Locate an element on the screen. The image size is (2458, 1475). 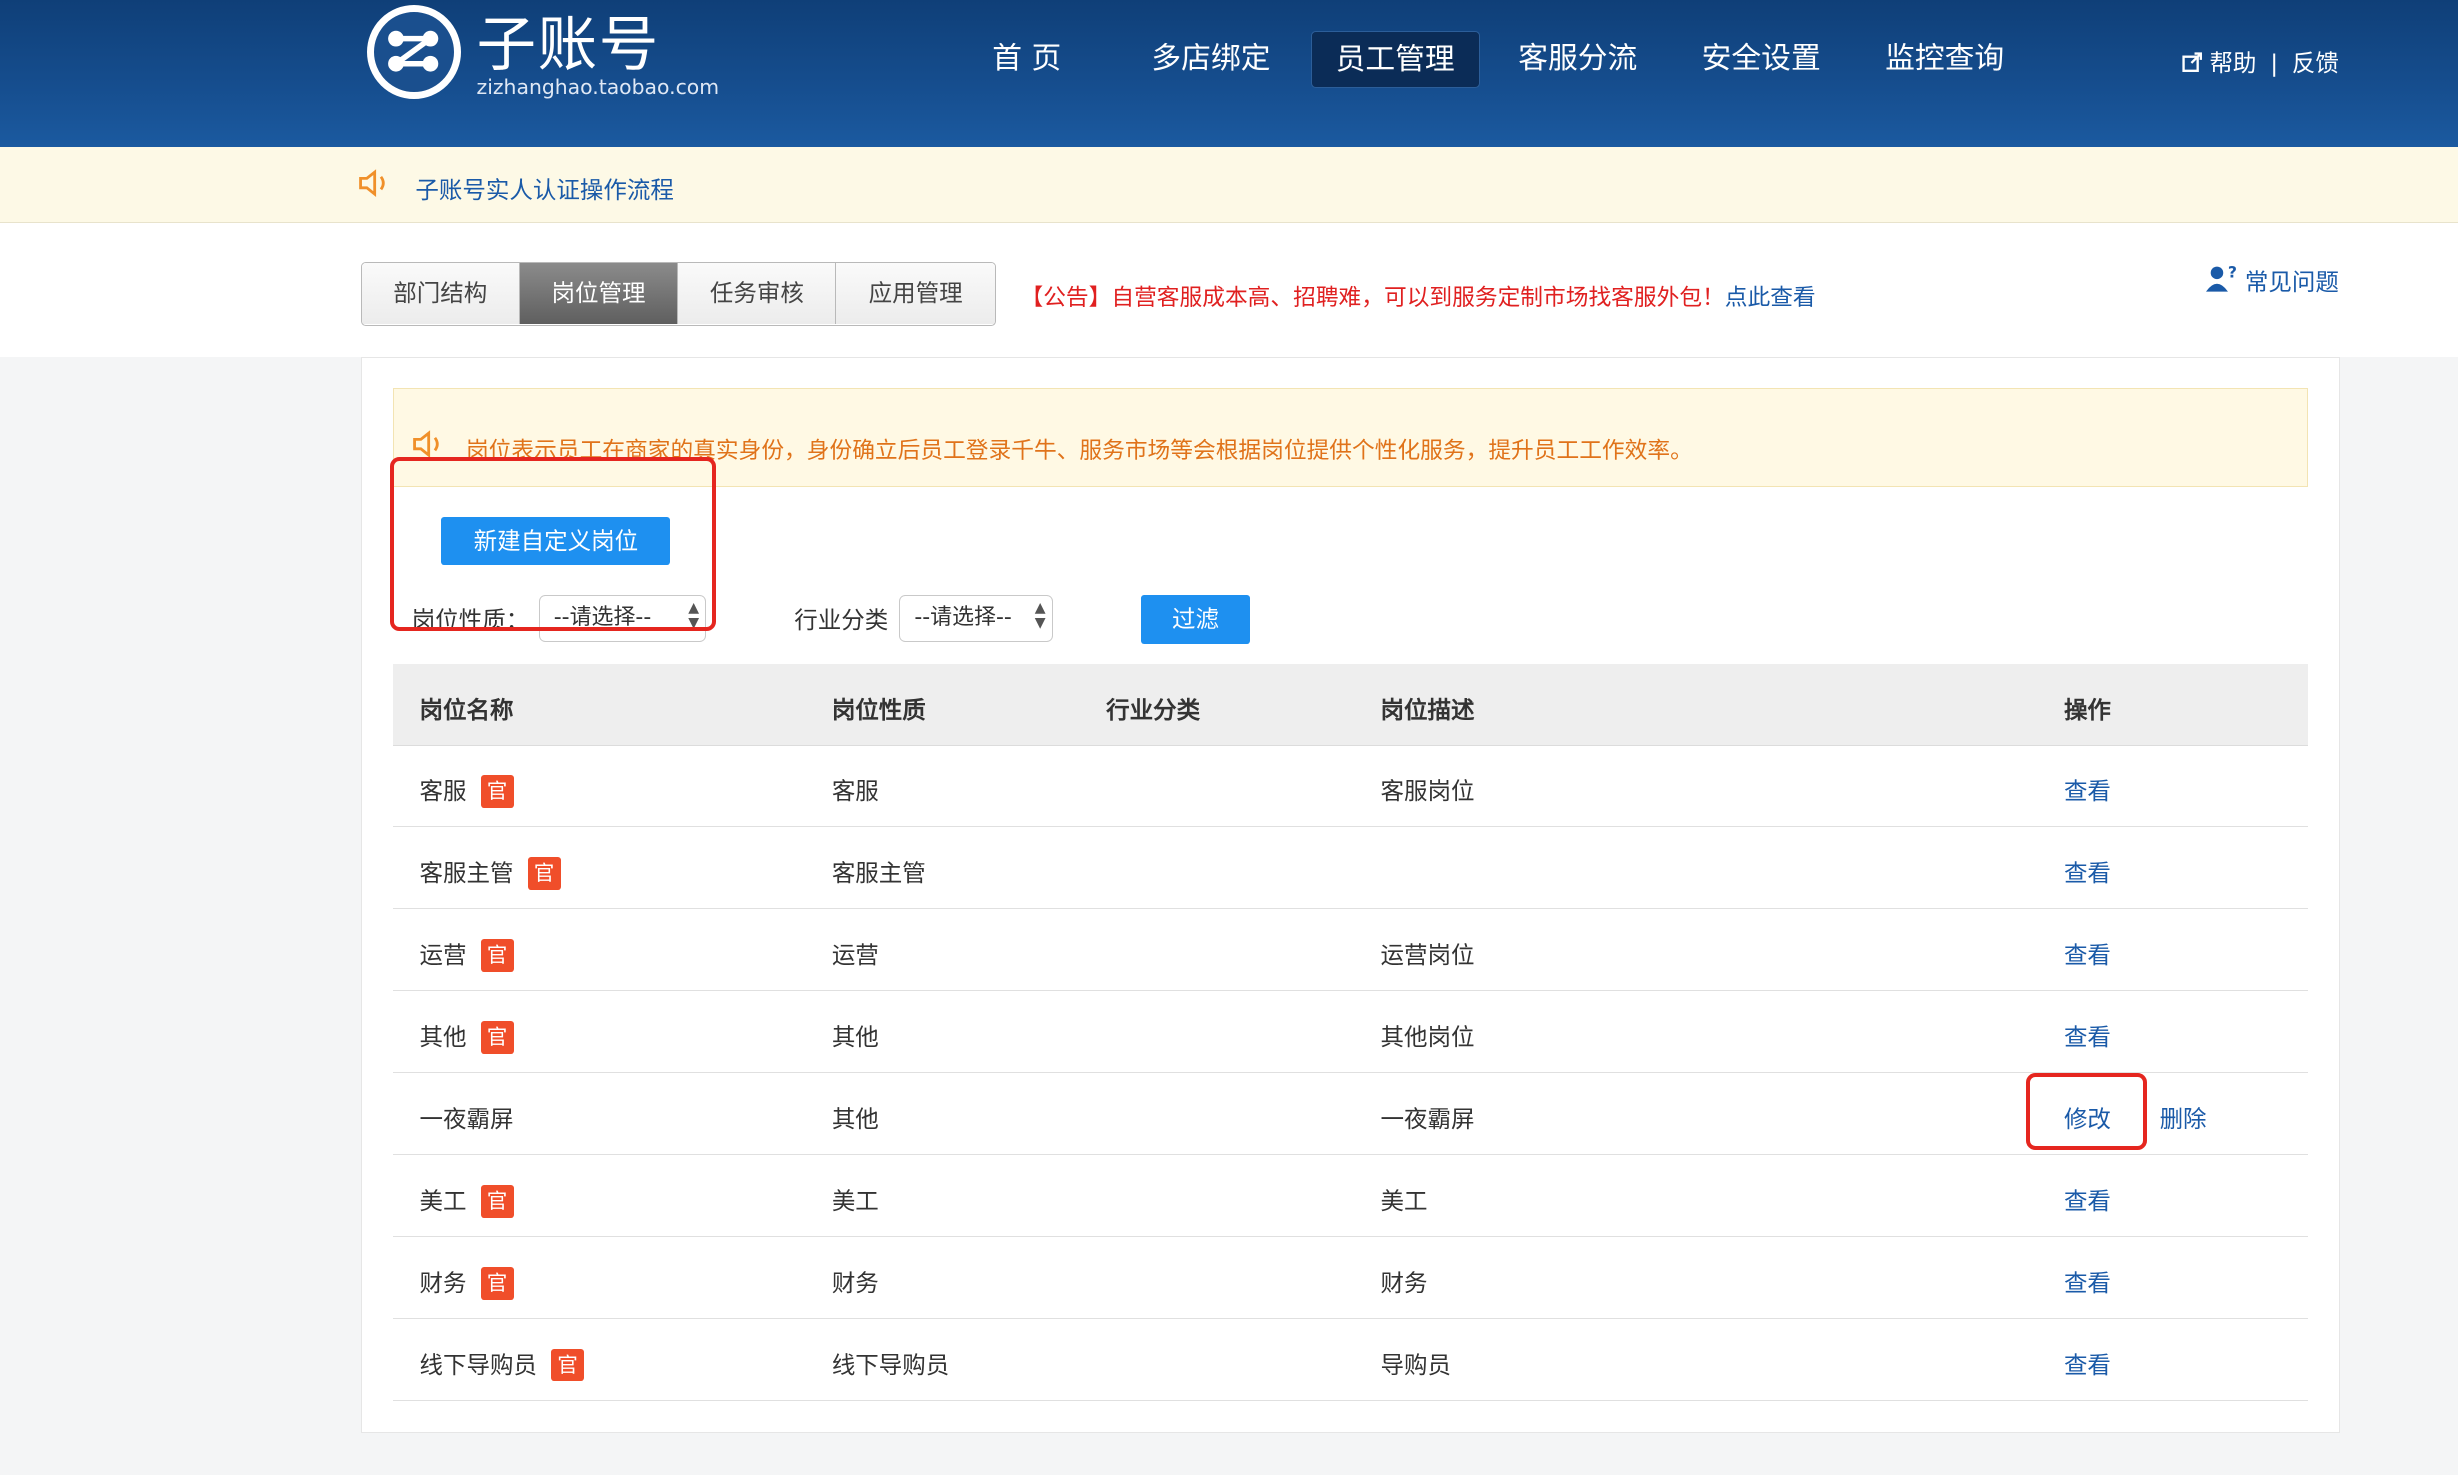
tab-position-management: 岗位管理 is located at coordinates (599, 293).